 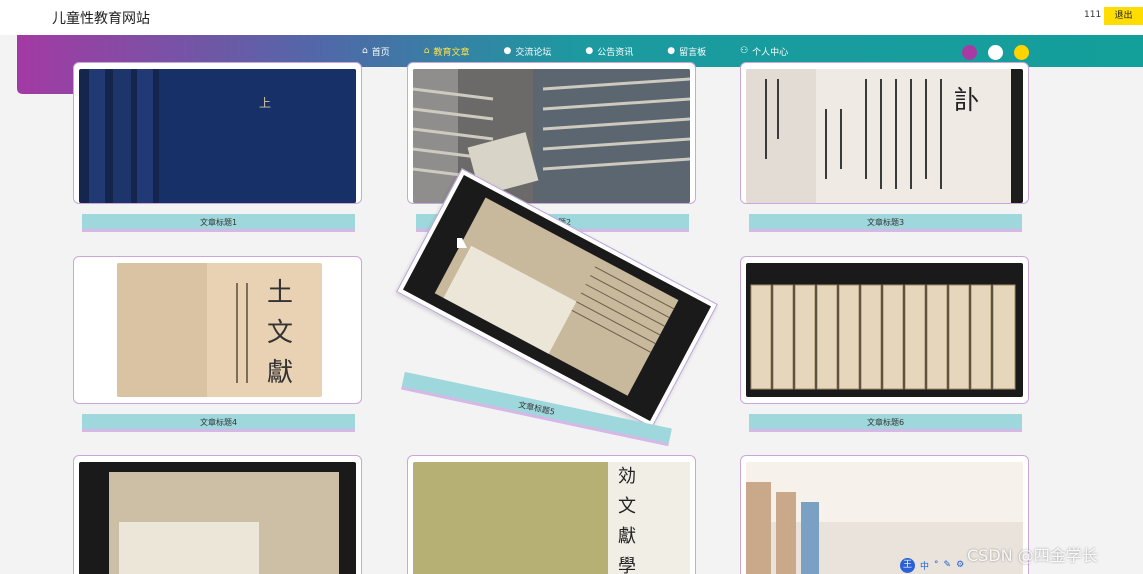 What do you see at coordinates (627, 476) in the screenshot?
I see `svg-text: 効` at bounding box center [627, 476].